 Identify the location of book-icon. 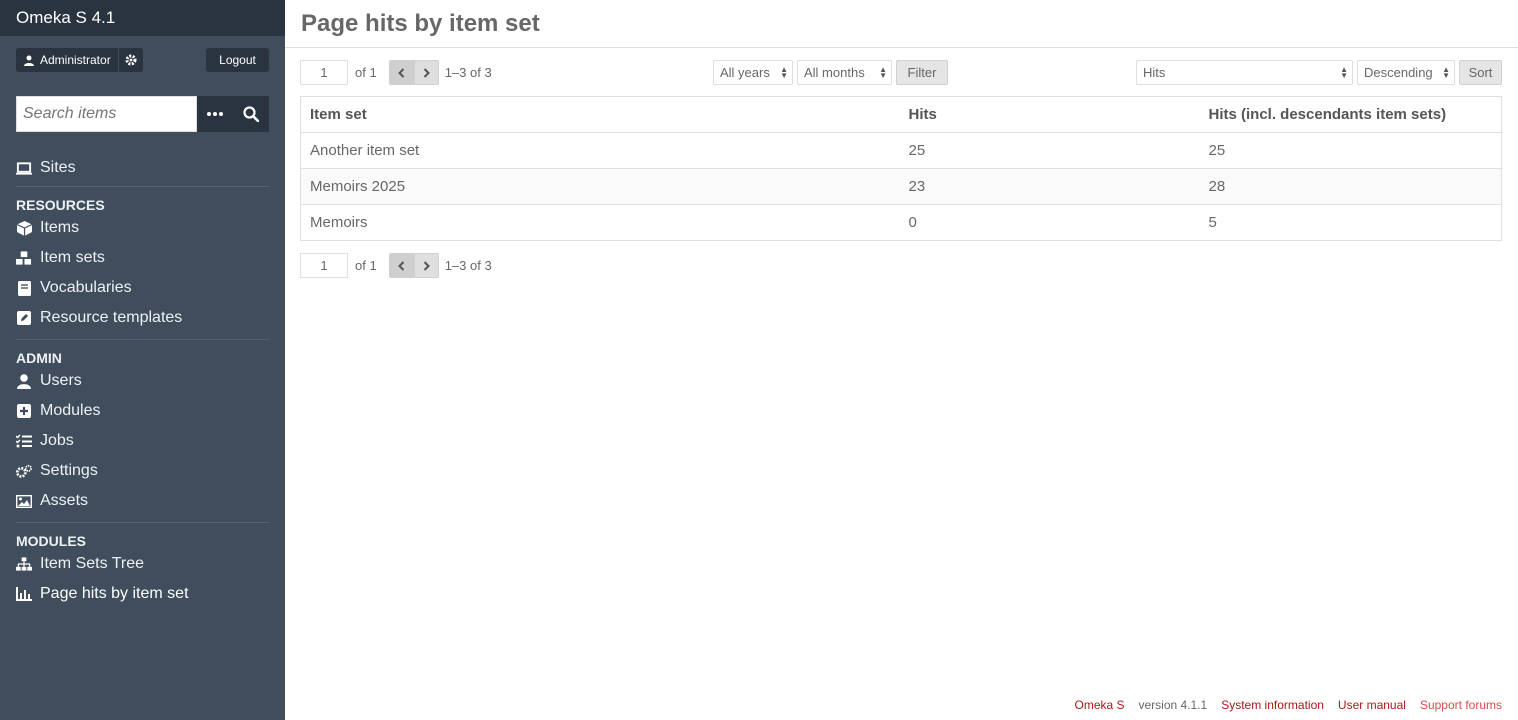
(24, 288).